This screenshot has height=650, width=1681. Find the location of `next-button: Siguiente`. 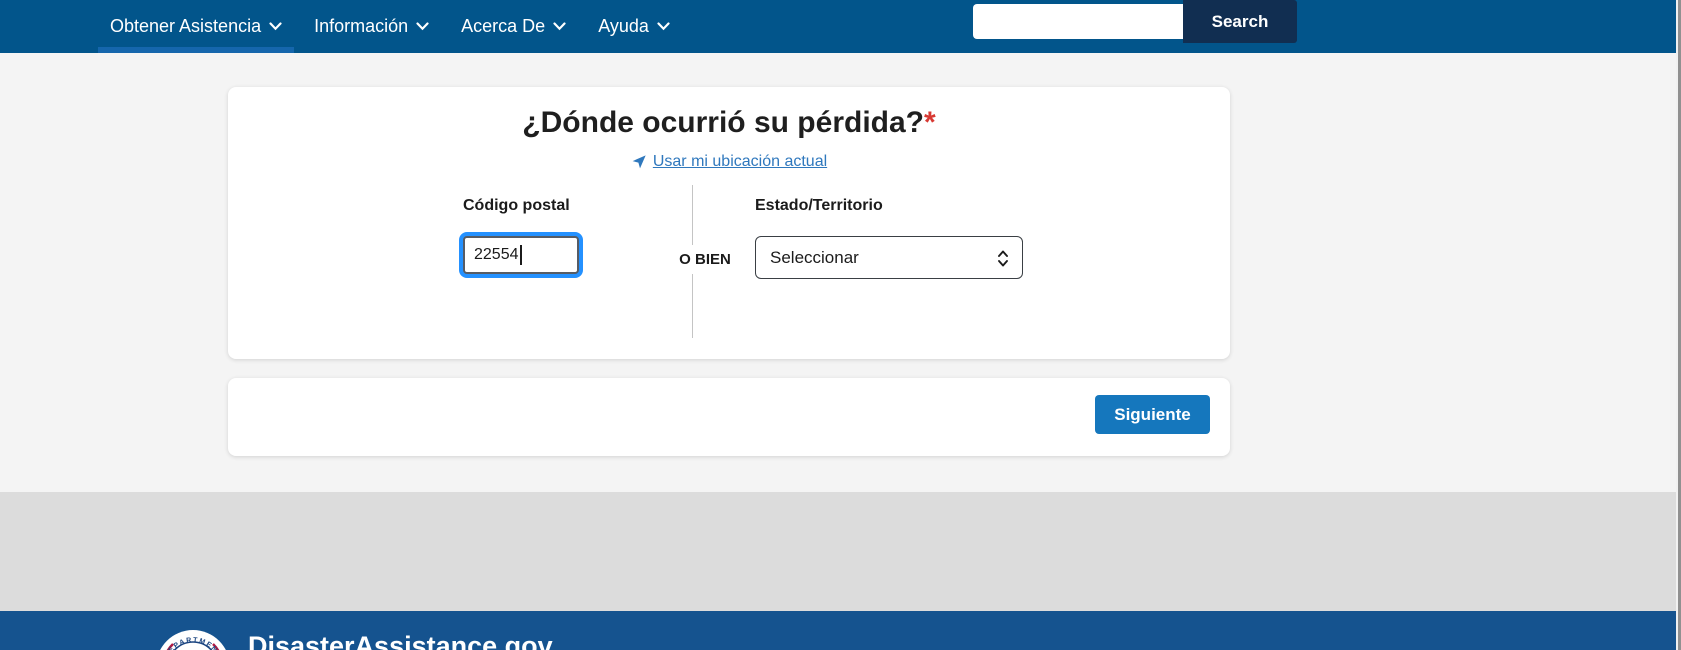

next-button: Siguiente is located at coordinates (1152, 414).